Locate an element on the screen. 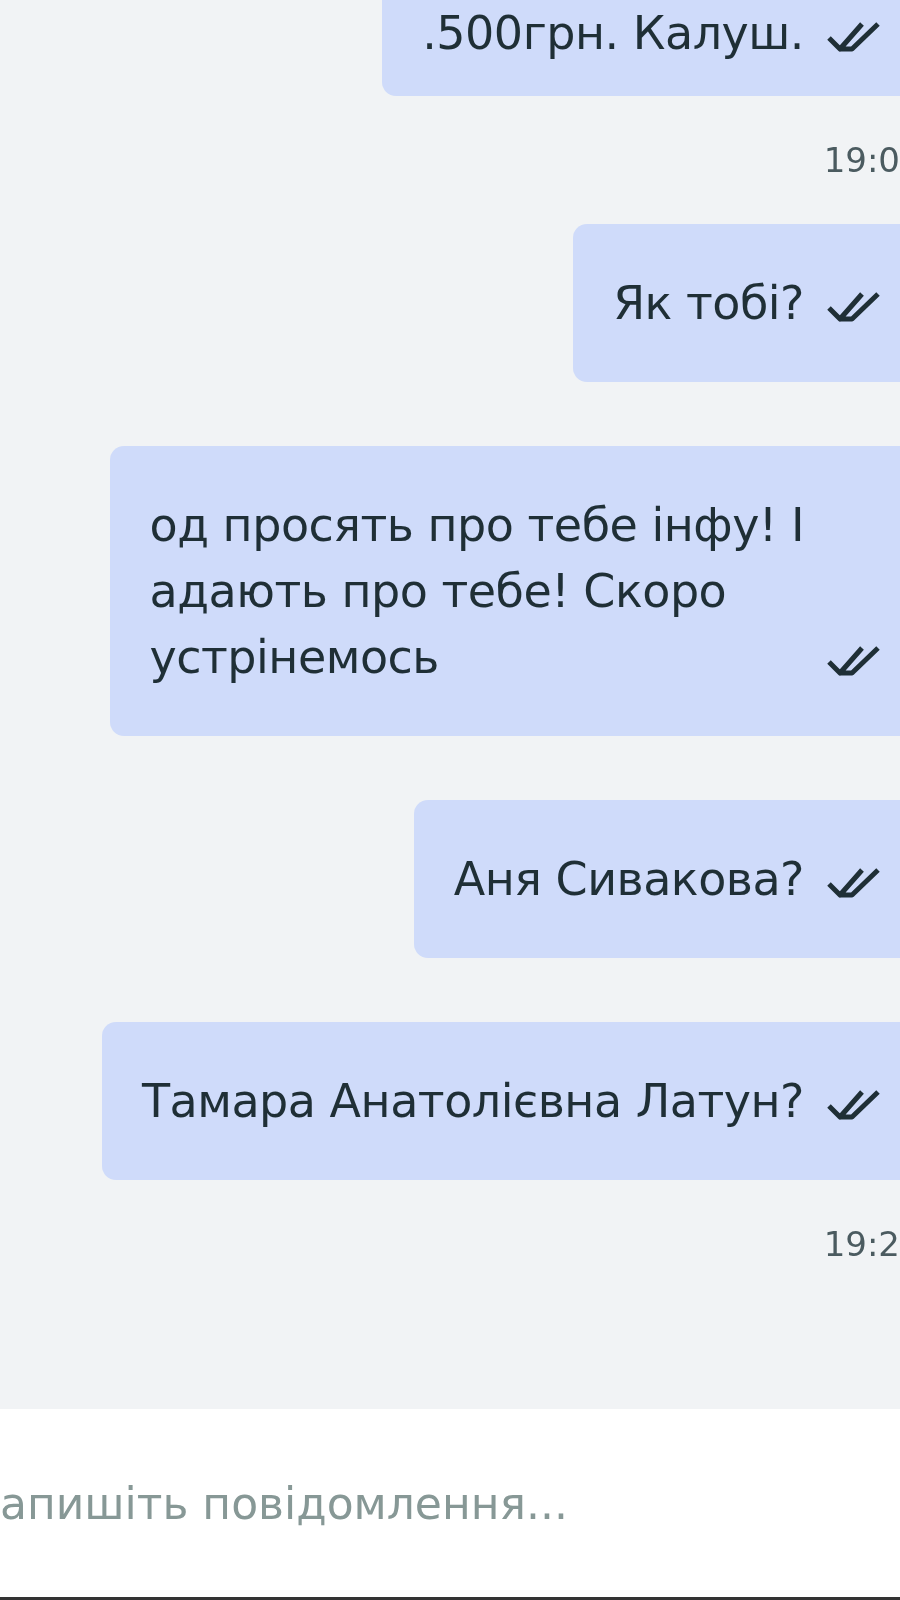 The image size is (900, 1600). message-text: Як тобі? is located at coordinates (708, 303).